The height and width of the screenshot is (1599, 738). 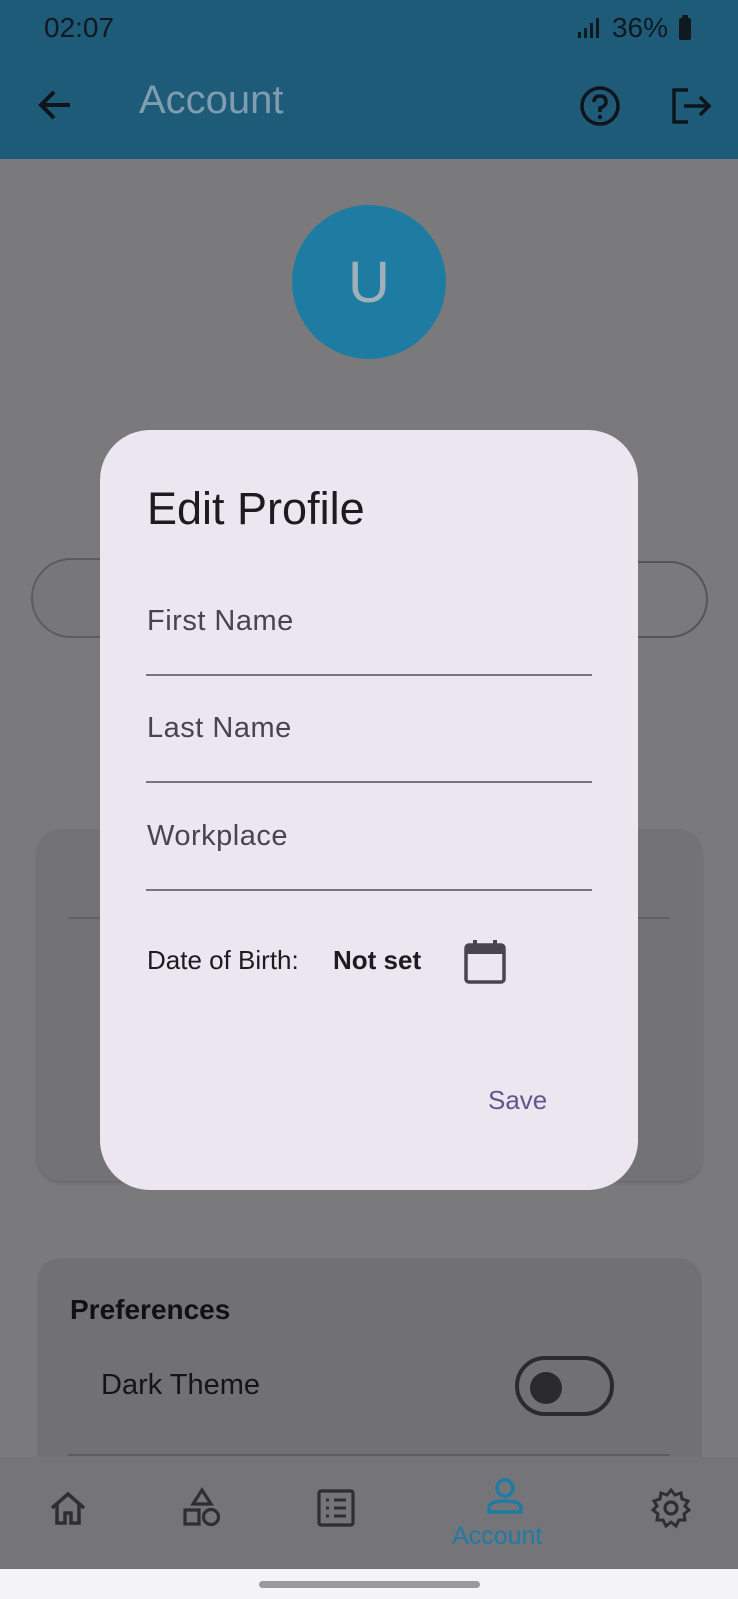 I want to click on dialog-title: Edit Profile, so click(x=256, y=508).